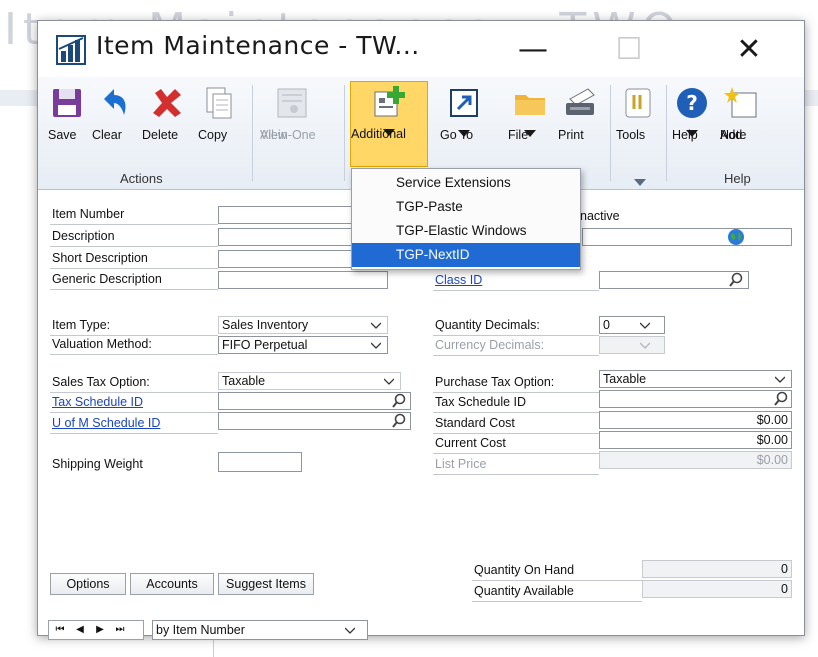 This screenshot has height=657, width=818. What do you see at coordinates (749, 49) in the screenshot?
I see `close-button: ✕` at bounding box center [749, 49].